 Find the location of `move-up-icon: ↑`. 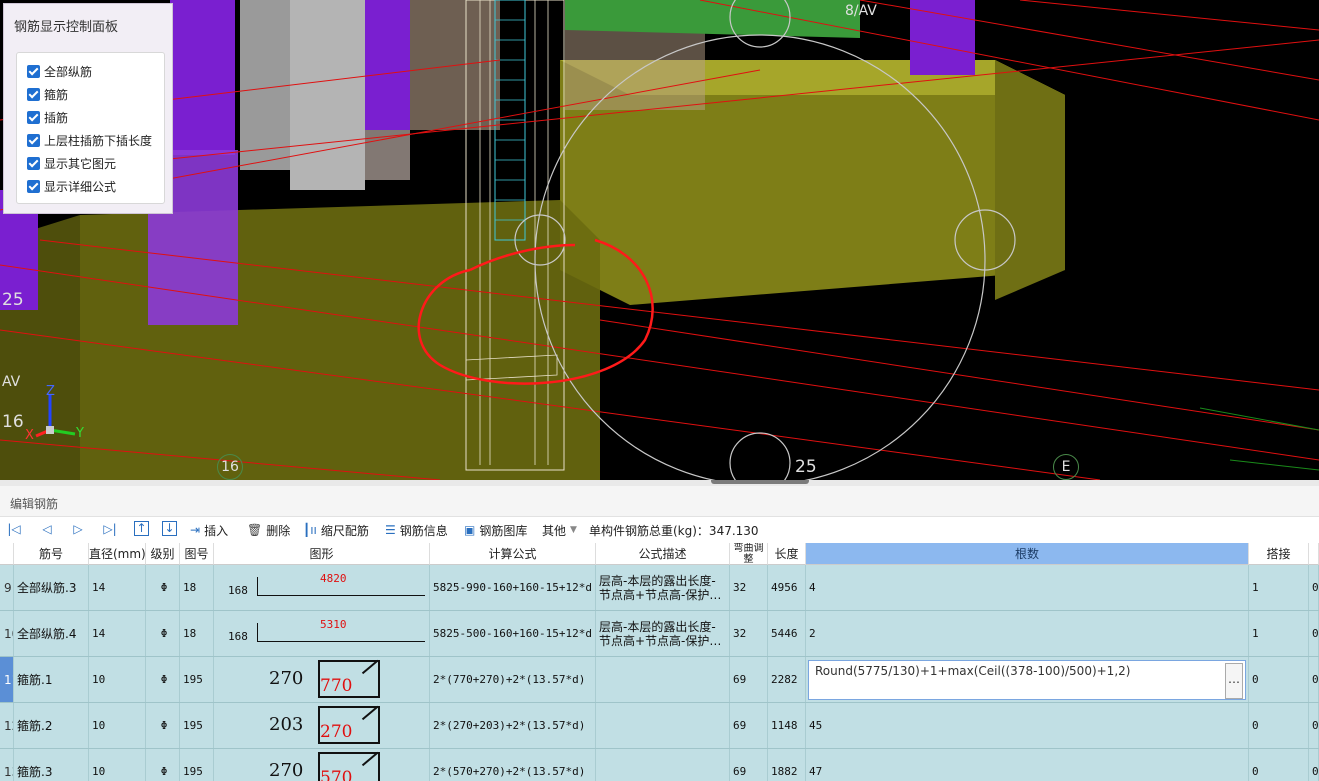

move-up-icon: ↑ is located at coordinates (141, 528).